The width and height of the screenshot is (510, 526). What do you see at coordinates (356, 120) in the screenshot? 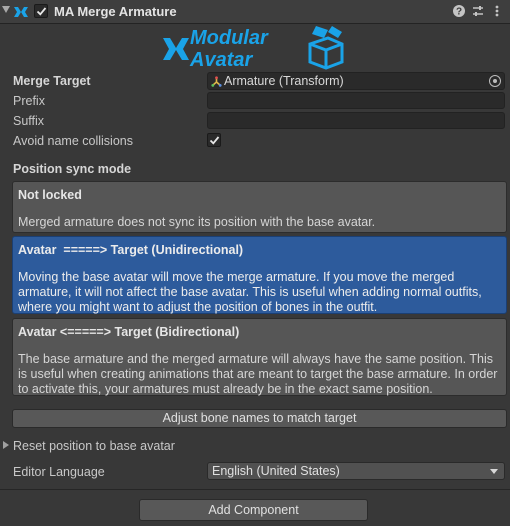
I see `suffix-input` at bounding box center [356, 120].